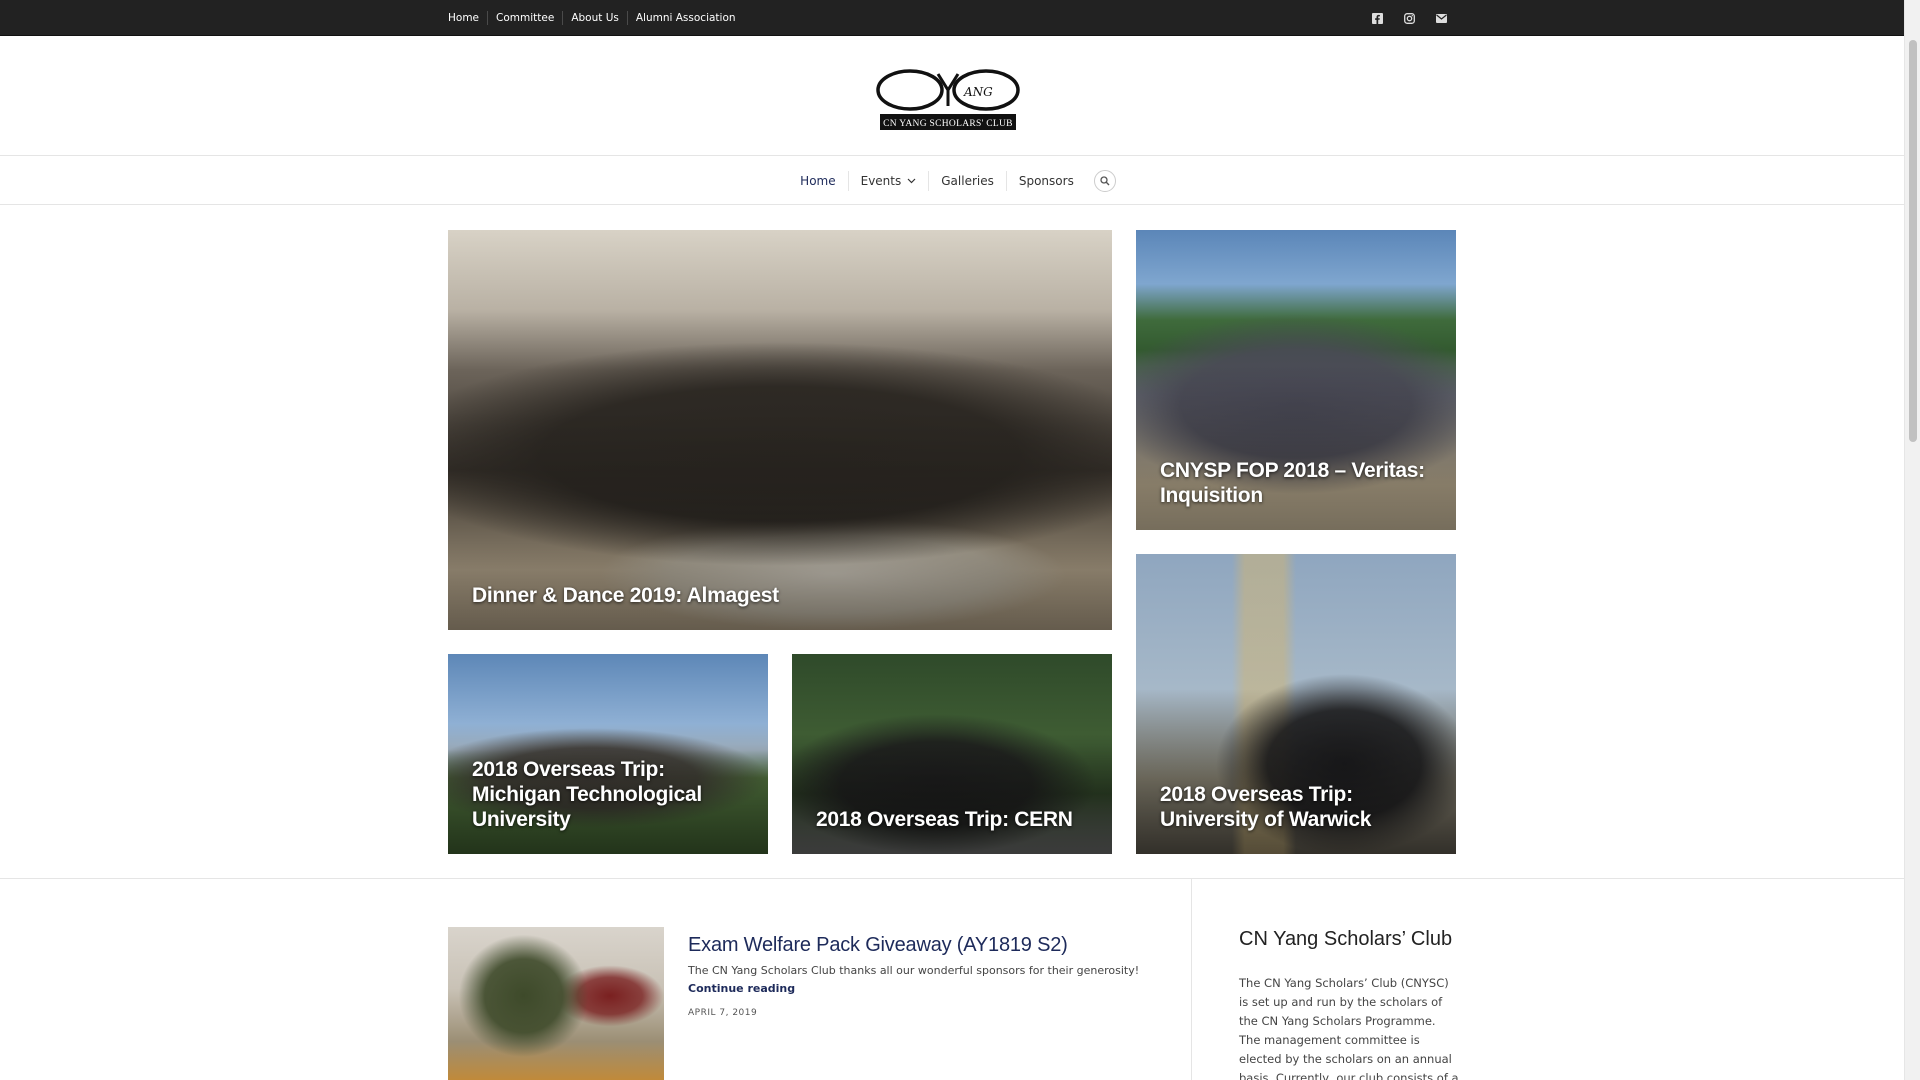 Image resolution: width=1920 pixels, height=1080 pixels. What do you see at coordinates (1191, 979) in the screenshot?
I see `sidebar-divider` at bounding box center [1191, 979].